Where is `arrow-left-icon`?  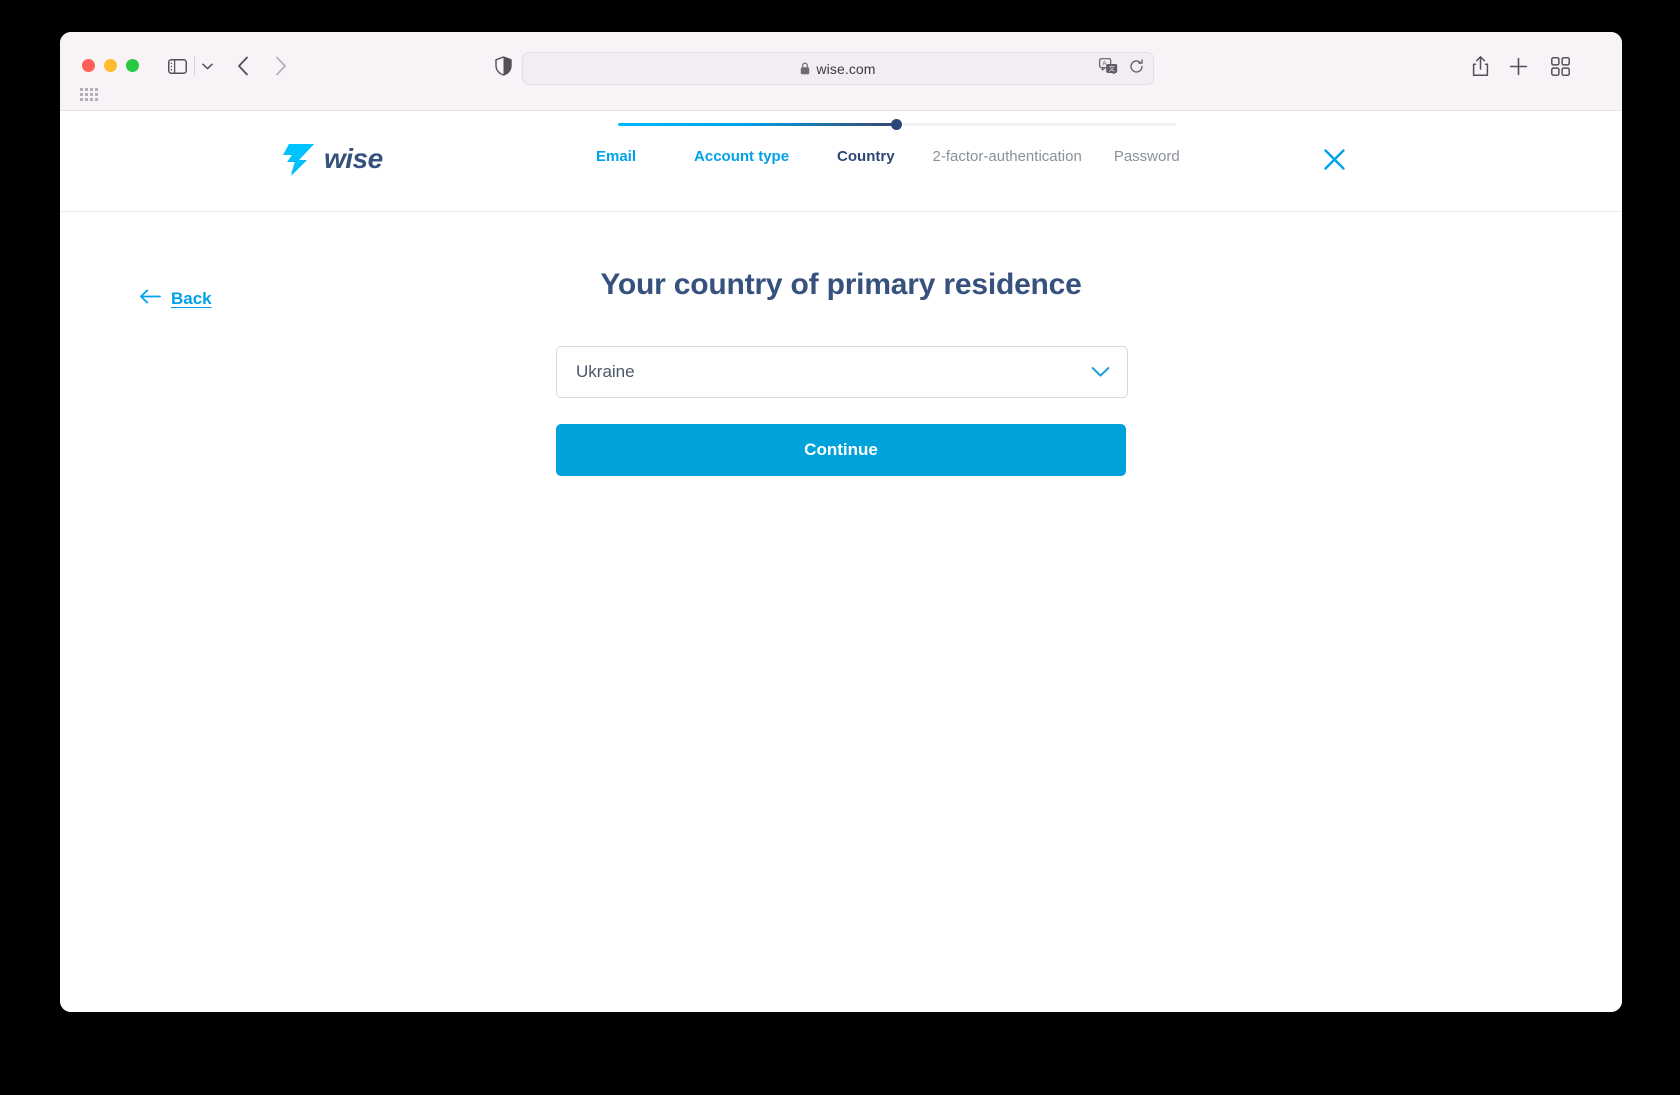
arrow-left-icon is located at coordinates (151, 299).